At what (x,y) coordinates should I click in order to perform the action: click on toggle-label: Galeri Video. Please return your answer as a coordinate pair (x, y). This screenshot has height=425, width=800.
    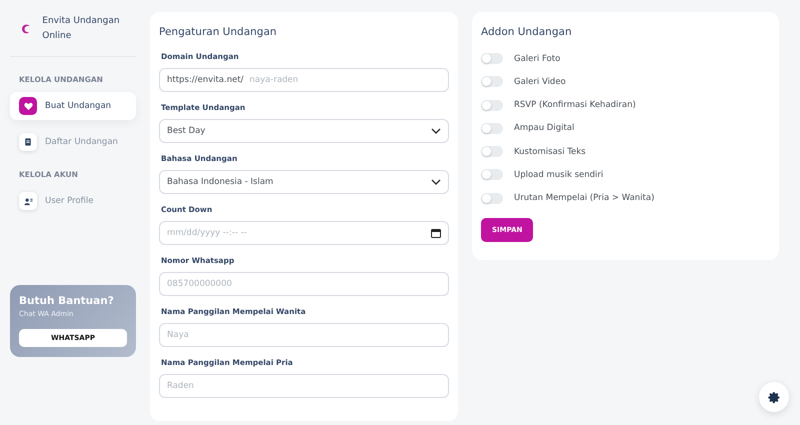
    Looking at the image, I should click on (540, 81).